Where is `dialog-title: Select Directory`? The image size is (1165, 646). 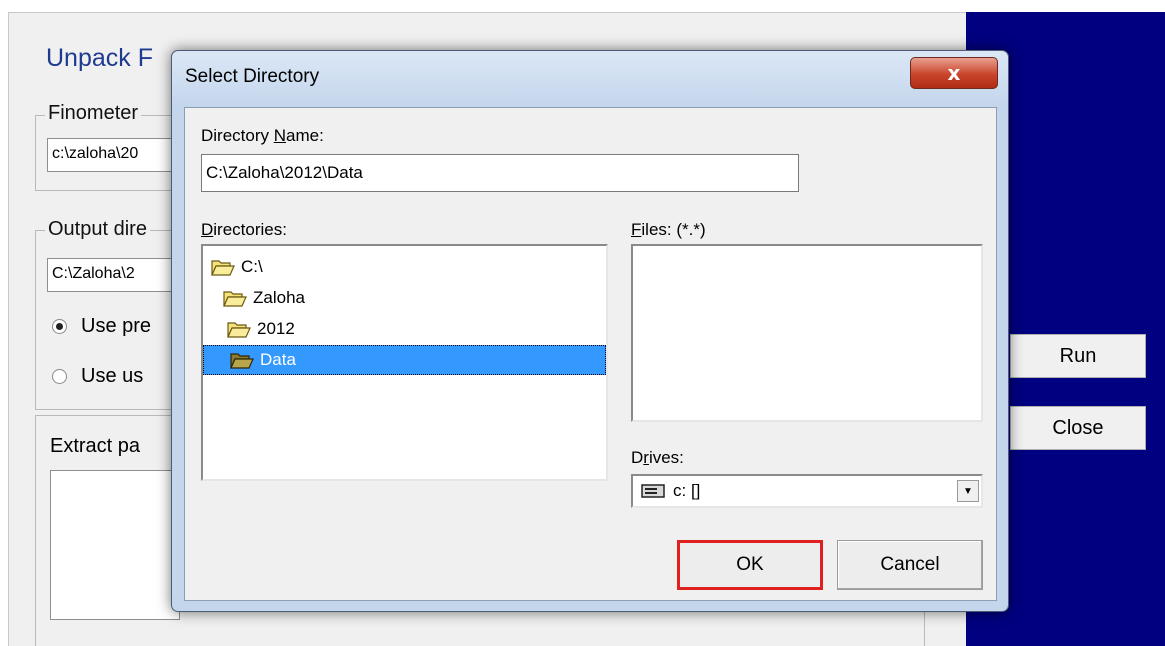 dialog-title: Select Directory is located at coordinates (252, 76).